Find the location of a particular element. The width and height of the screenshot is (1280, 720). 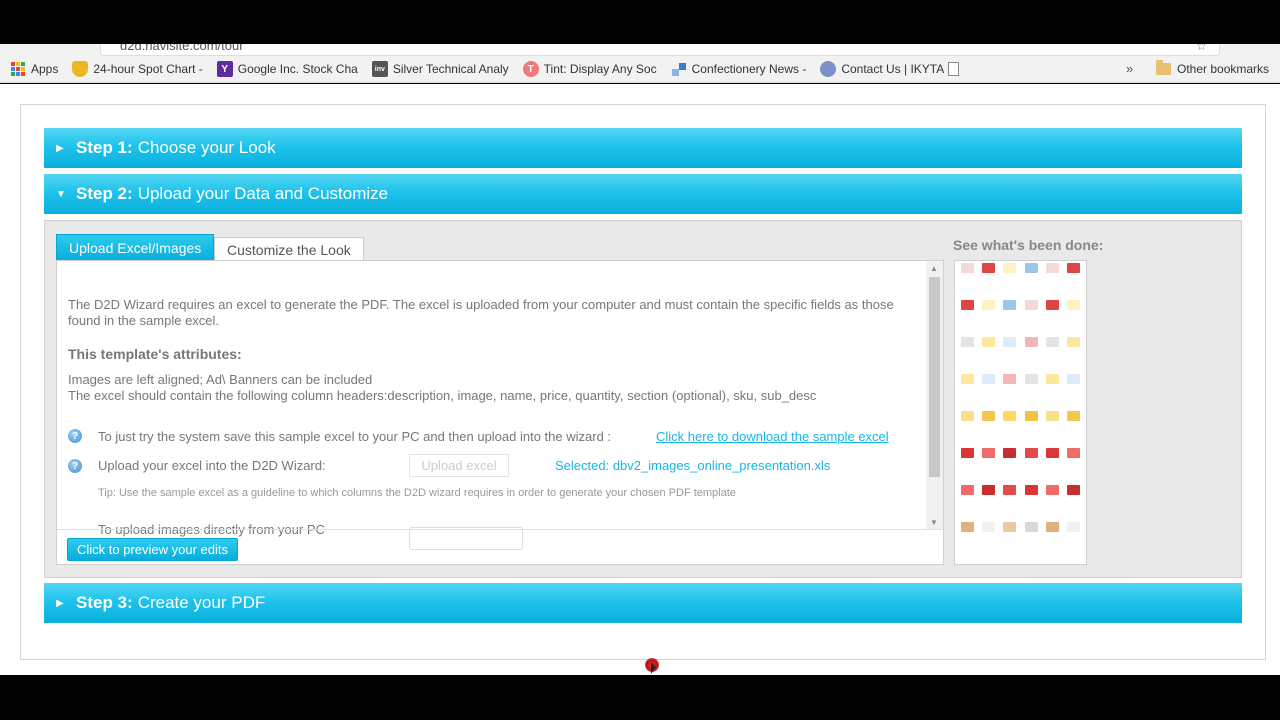

more-bookmarks-chevron: » is located at coordinates (1129, 68).